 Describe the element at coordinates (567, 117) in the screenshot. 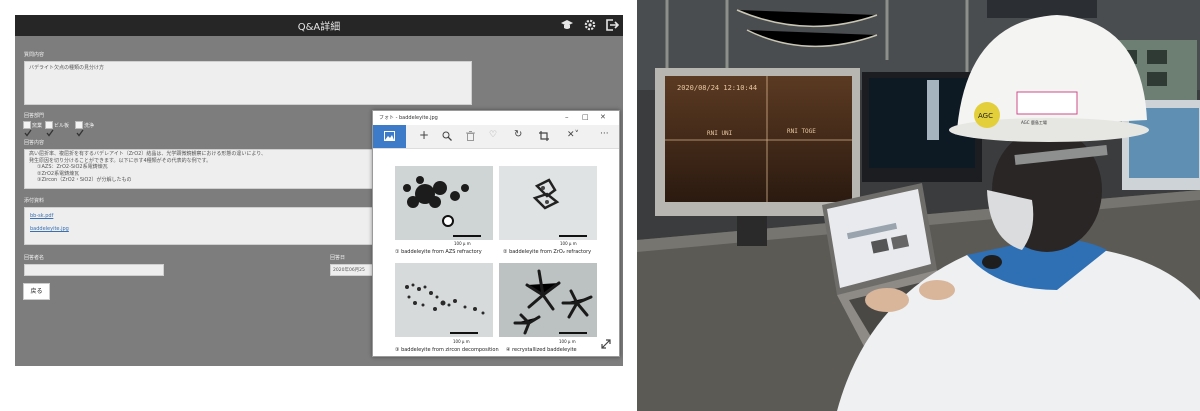

I see `minimize-icon: –` at that location.